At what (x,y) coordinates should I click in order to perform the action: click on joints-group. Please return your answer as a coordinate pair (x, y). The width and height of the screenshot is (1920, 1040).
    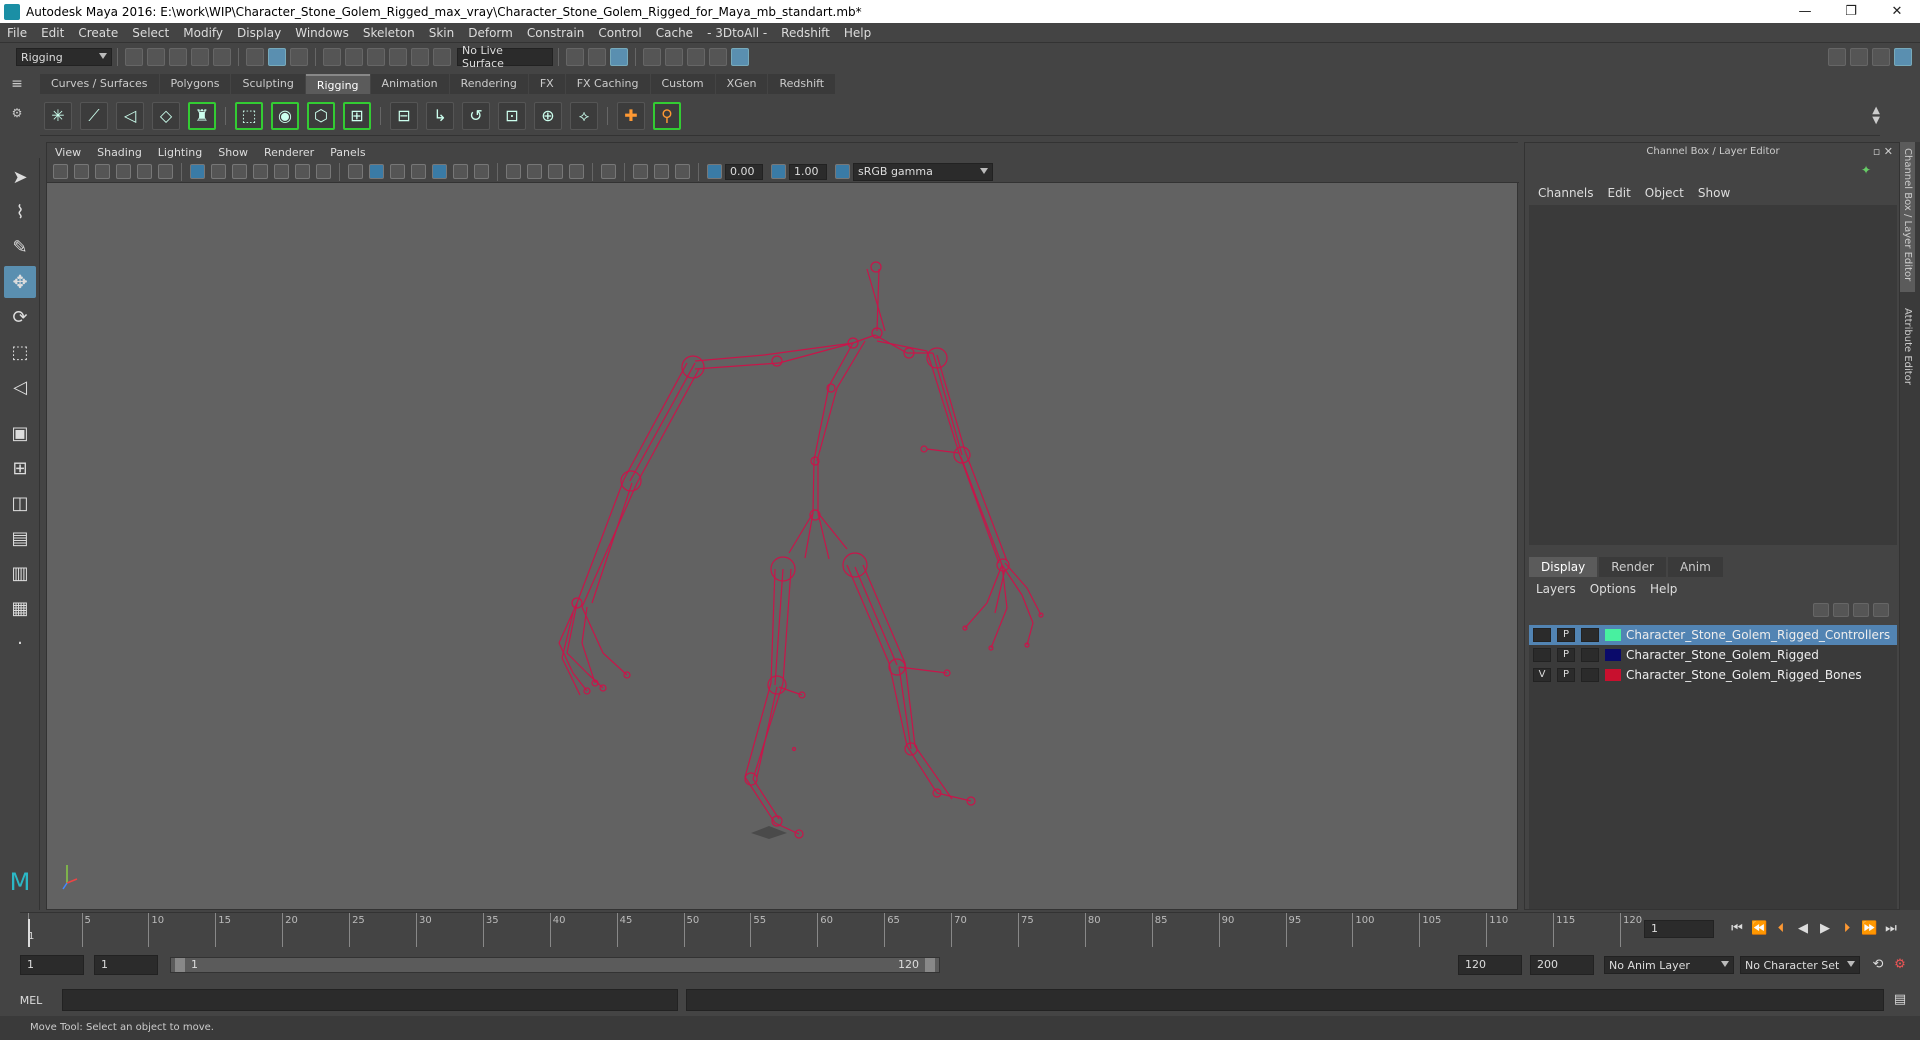
    Looking at the image, I should click on (807, 550).